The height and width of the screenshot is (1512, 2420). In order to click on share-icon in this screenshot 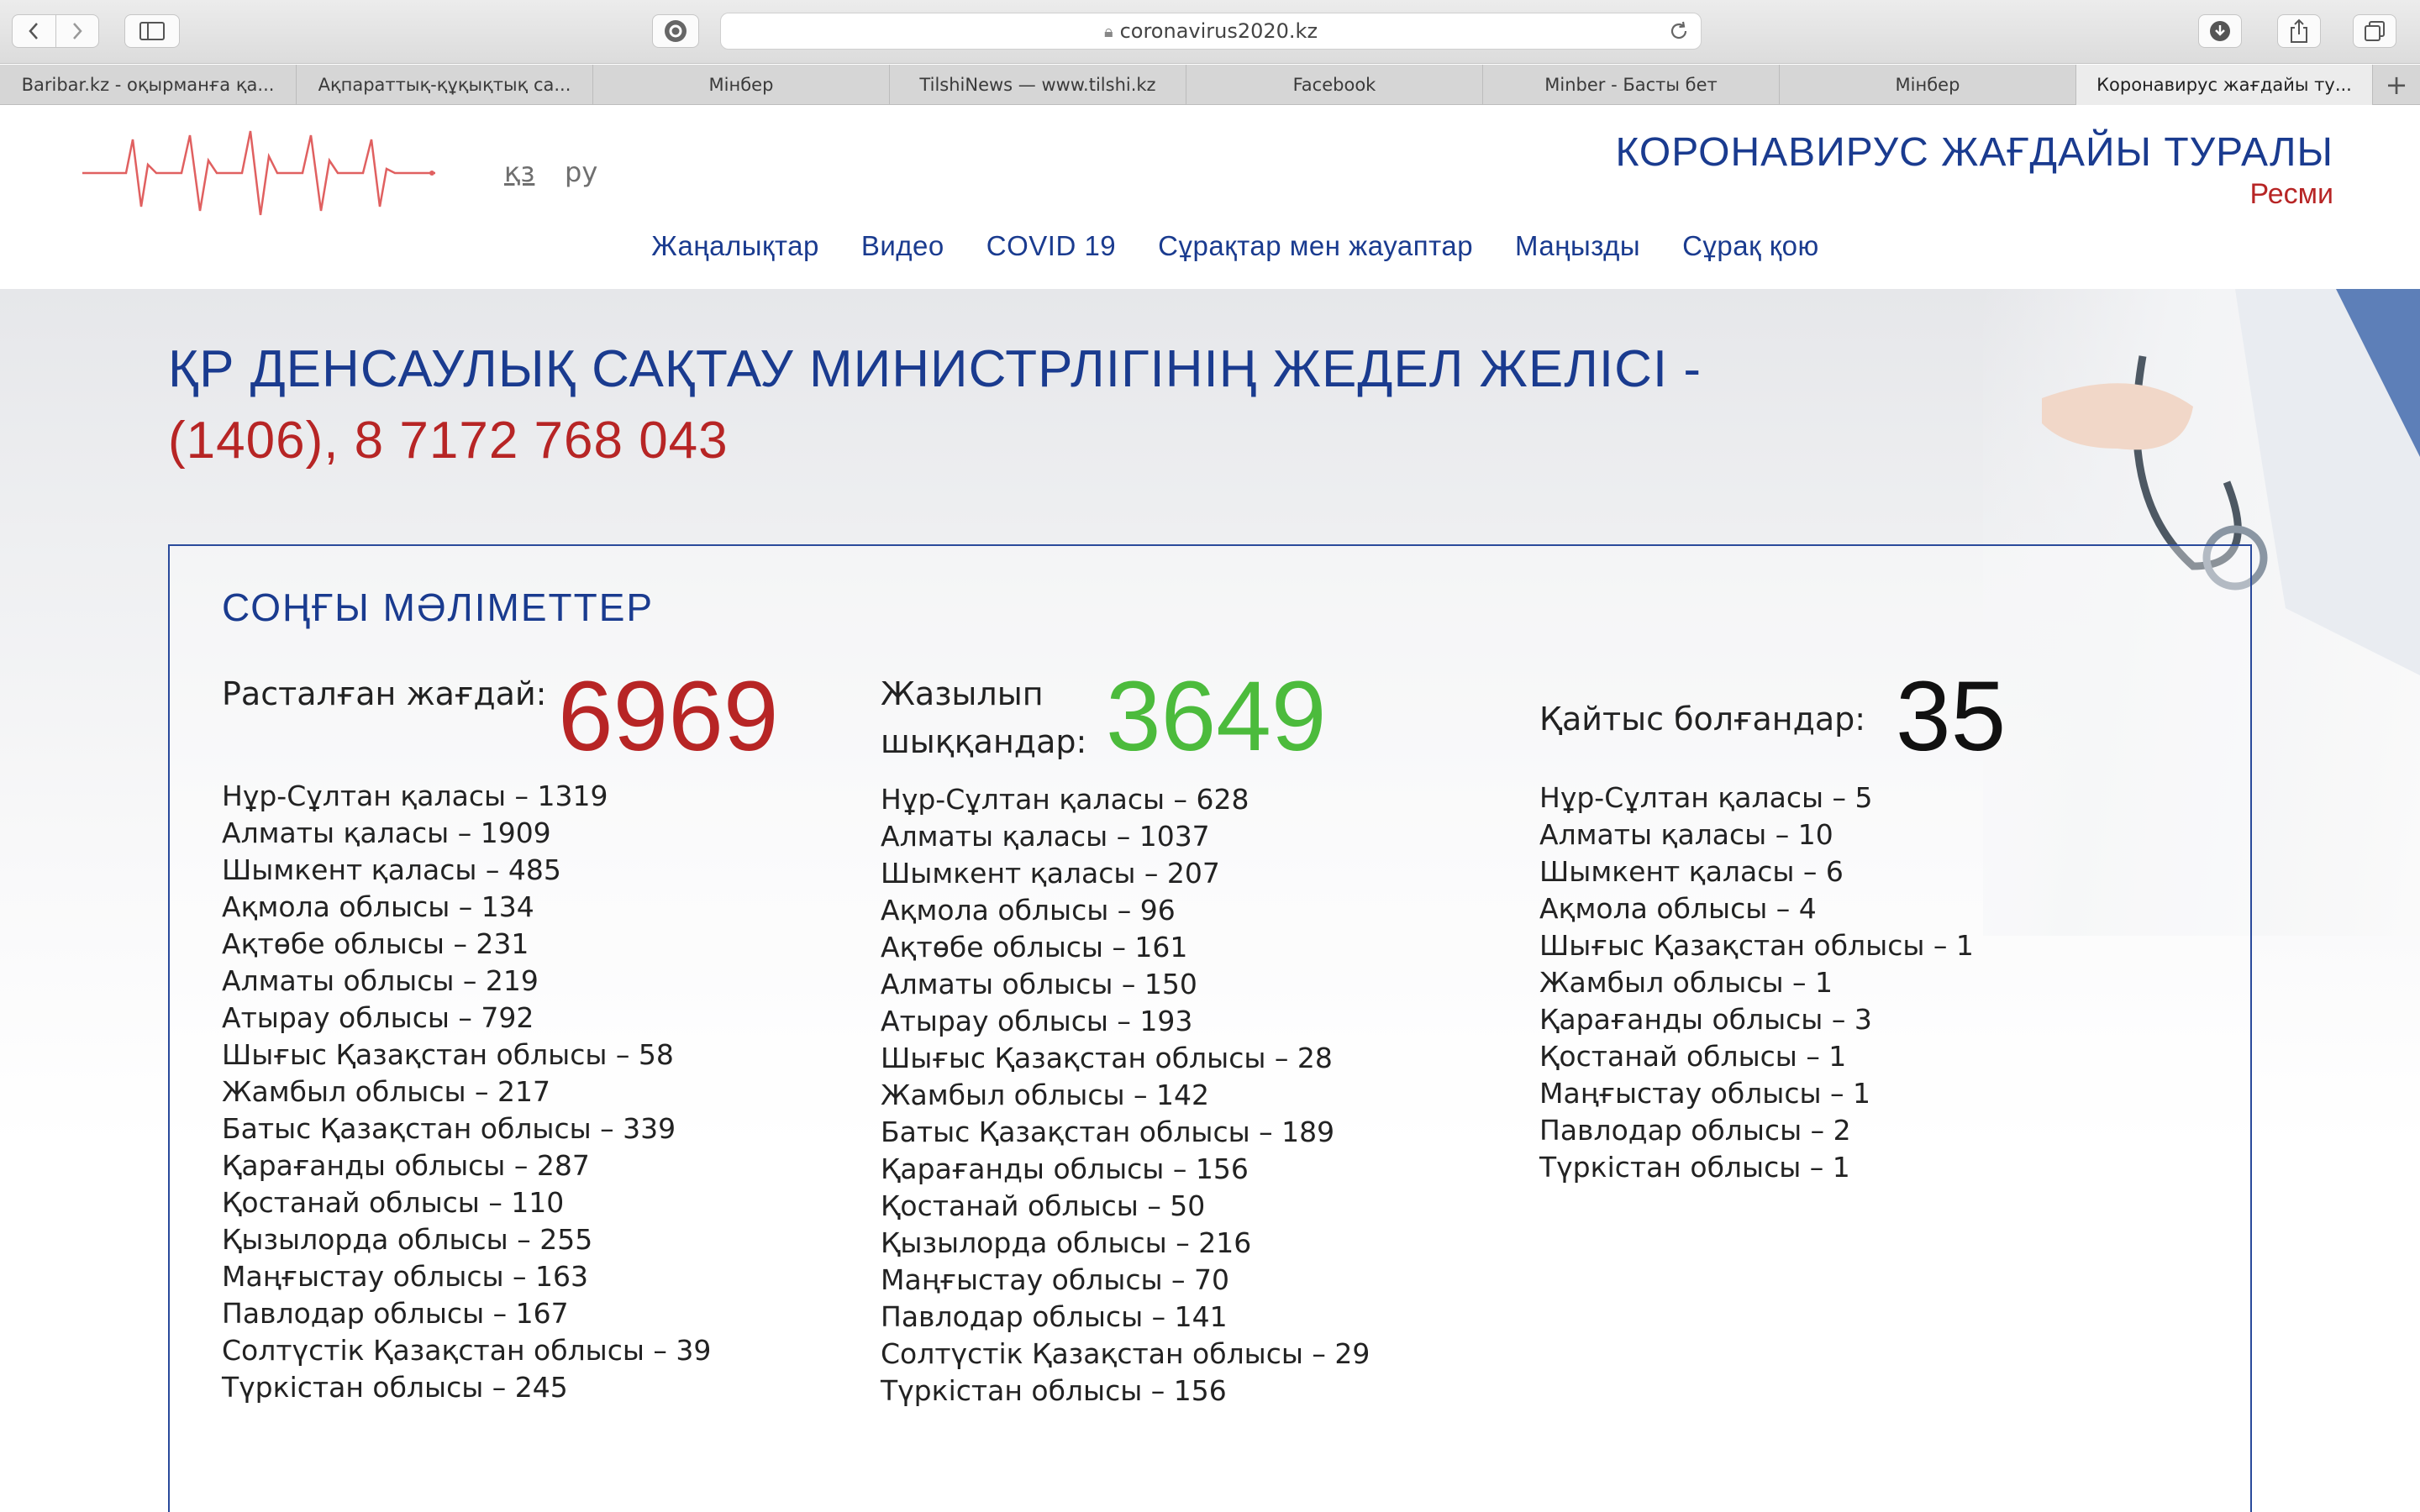, I will do `click(2299, 30)`.